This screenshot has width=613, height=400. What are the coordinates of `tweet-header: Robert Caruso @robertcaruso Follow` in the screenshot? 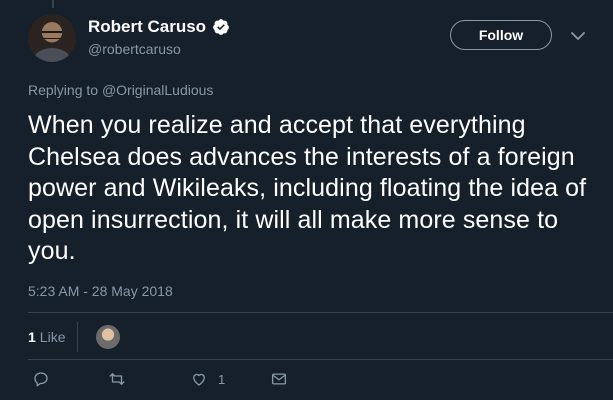 It's located at (310, 39).